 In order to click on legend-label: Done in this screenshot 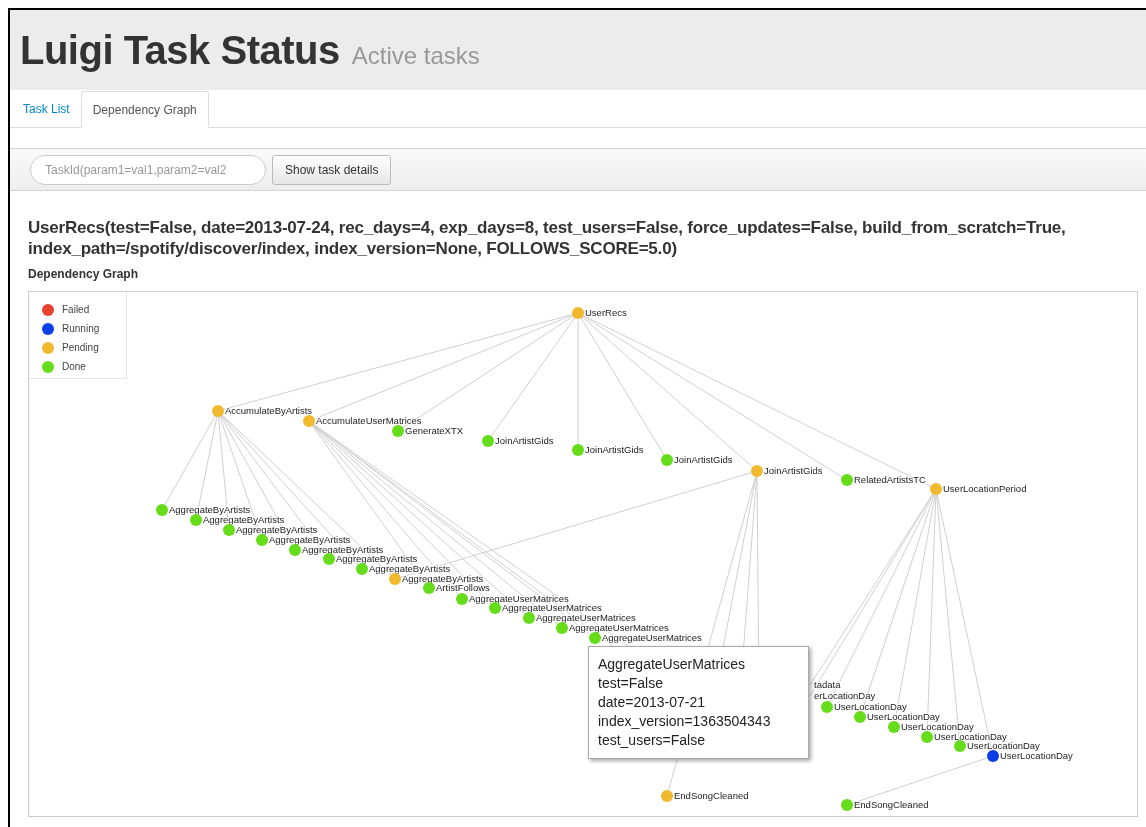, I will do `click(74, 367)`.